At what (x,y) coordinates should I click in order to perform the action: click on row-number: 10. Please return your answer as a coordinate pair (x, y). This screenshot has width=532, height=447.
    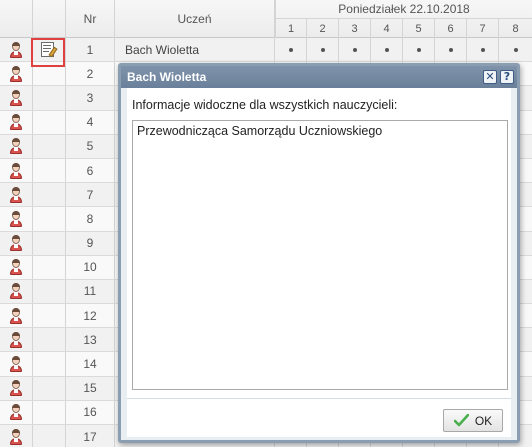
    Looking at the image, I should click on (90, 267).